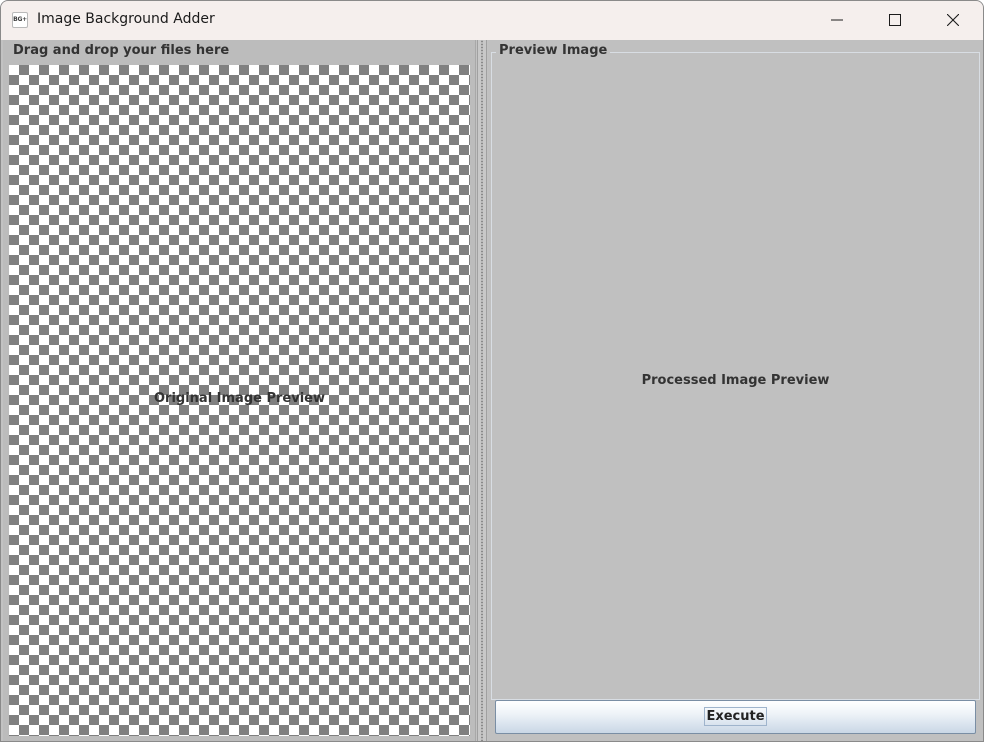 This screenshot has height=742, width=984. What do you see at coordinates (492, 20) in the screenshot?
I see `title-bar: BG+ Image Background Adder` at bounding box center [492, 20].